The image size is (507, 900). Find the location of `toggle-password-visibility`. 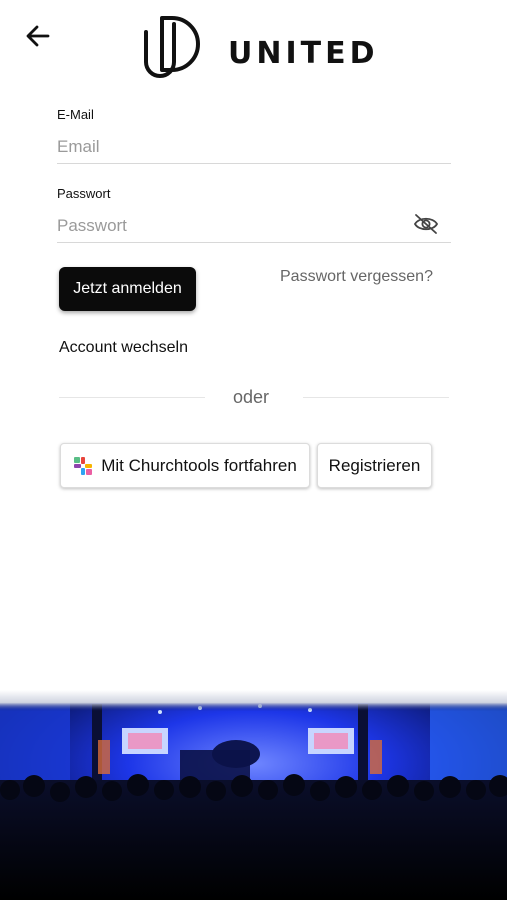

toggle-password-visibility is located at coordinates (426, 224).